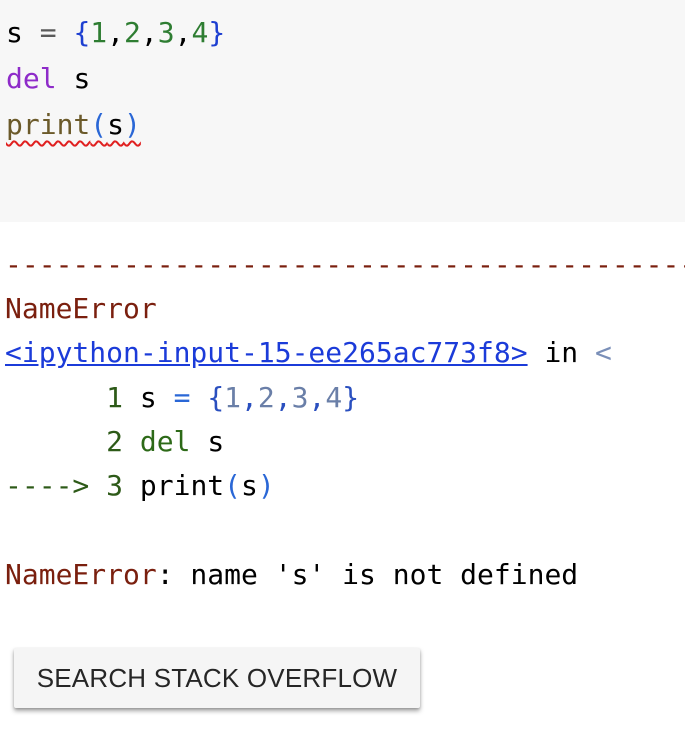 This screenshot has width=685, height=747. I want to click on search-stack-overflow-button: SEARCH STACK OVERFLOW, so click(217, 678).